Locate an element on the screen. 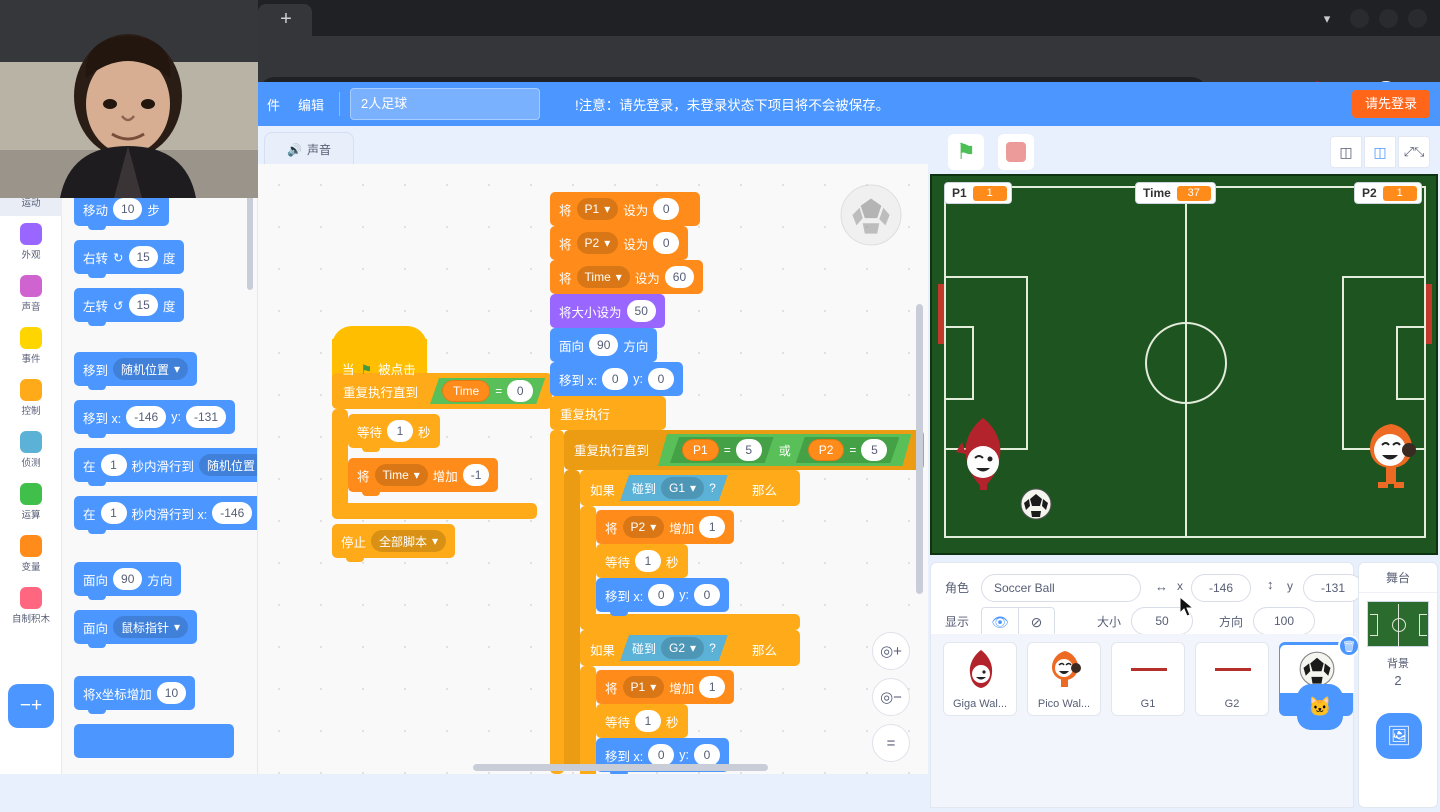 The width and height of the screenshot is (1440, 812). block-input-p2: 0 is located at coordinates (666, 243).